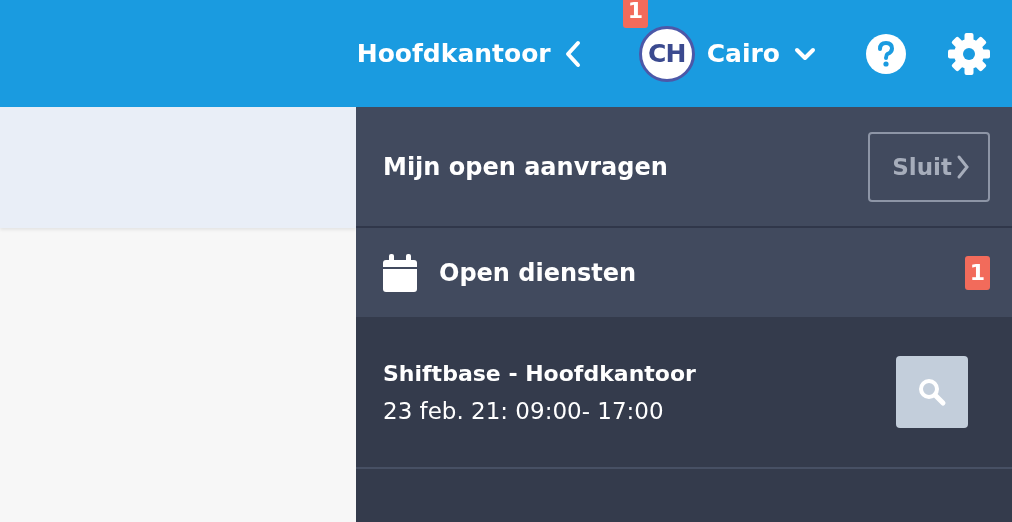 The height and width of the screenshot is (522, 1012). I want to click on shift-title: Shiftbase - Hoofdkantoor, so click(539, 373).